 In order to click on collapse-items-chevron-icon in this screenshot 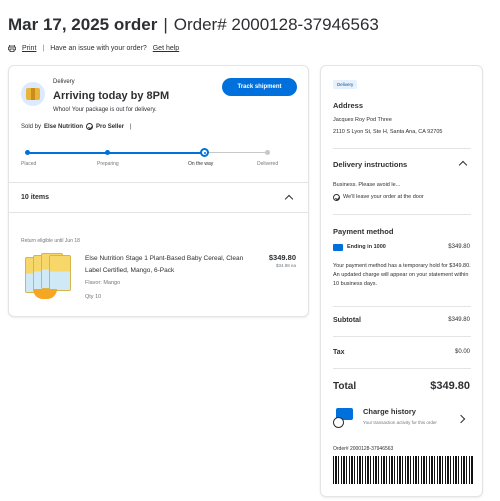, I will do `click(289, 199)`.